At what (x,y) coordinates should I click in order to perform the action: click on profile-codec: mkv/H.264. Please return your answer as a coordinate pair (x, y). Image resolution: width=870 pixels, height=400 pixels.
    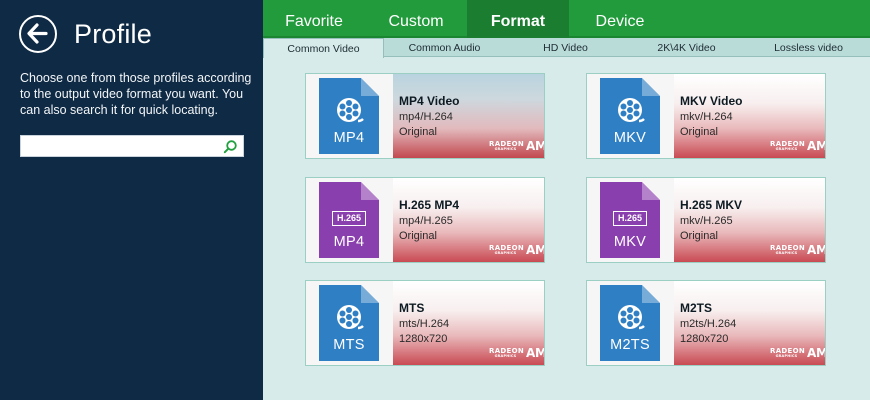
    Looking at the image, I should click on (706, 117).